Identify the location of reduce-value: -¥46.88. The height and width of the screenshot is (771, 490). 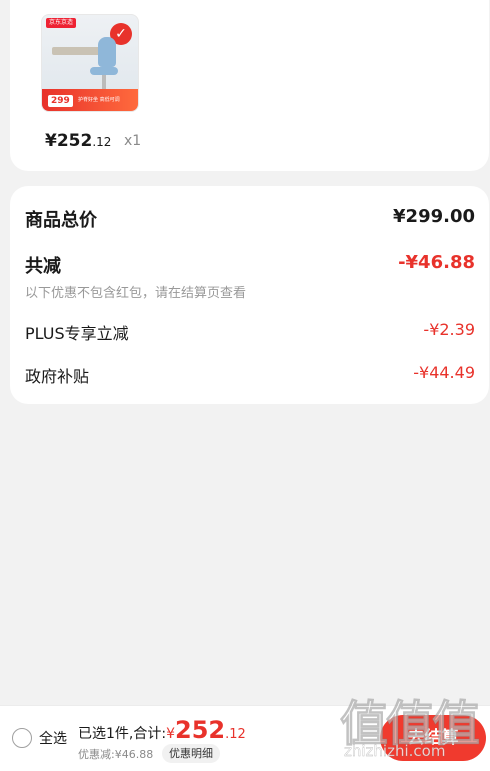
(436, 262).